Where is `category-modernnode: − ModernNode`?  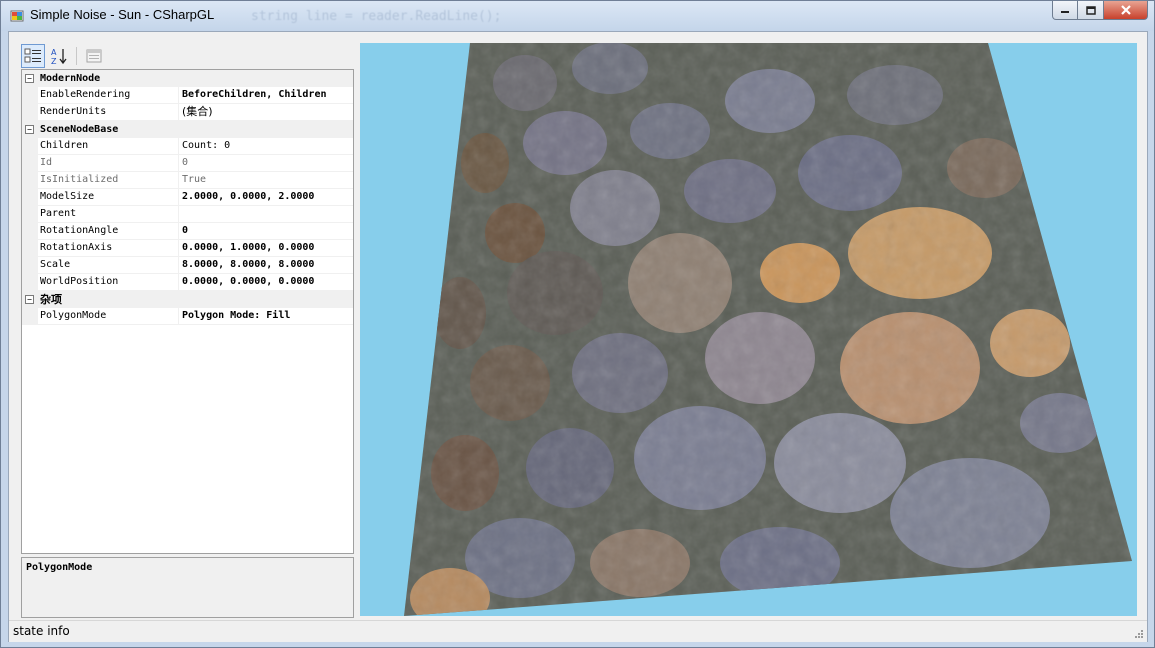 category-modernnode: − ModernNode is located at coordinates (187, 78).